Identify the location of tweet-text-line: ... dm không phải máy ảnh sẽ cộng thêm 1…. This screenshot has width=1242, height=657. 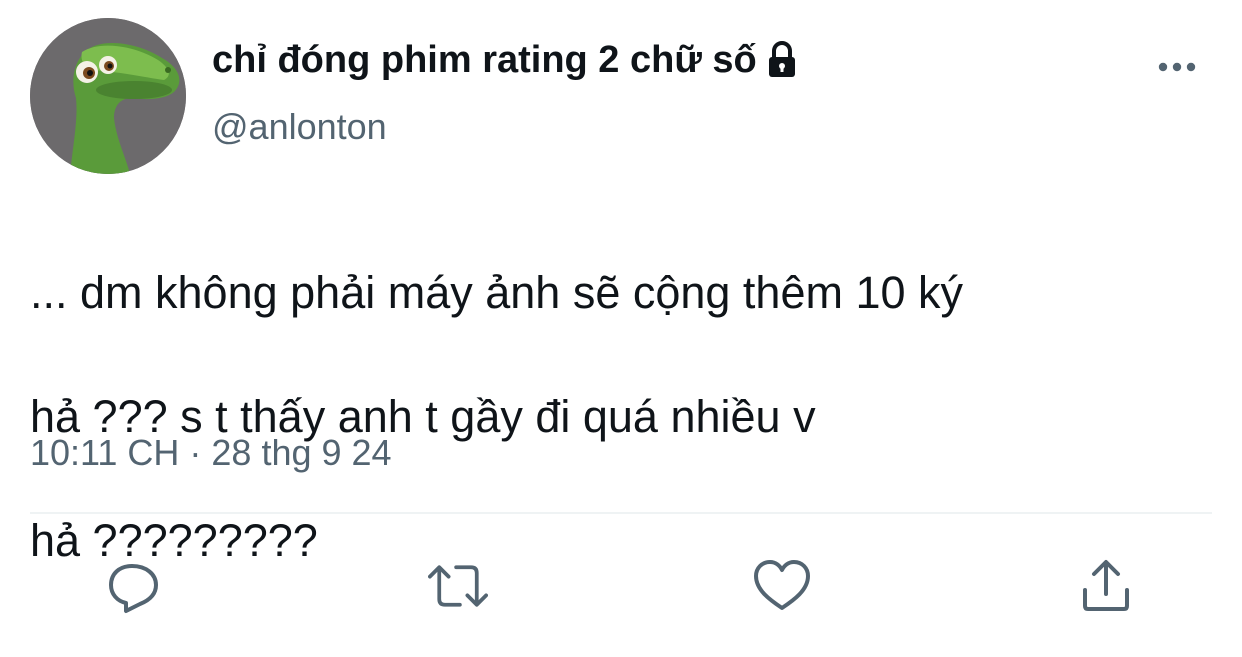
(497, 292).